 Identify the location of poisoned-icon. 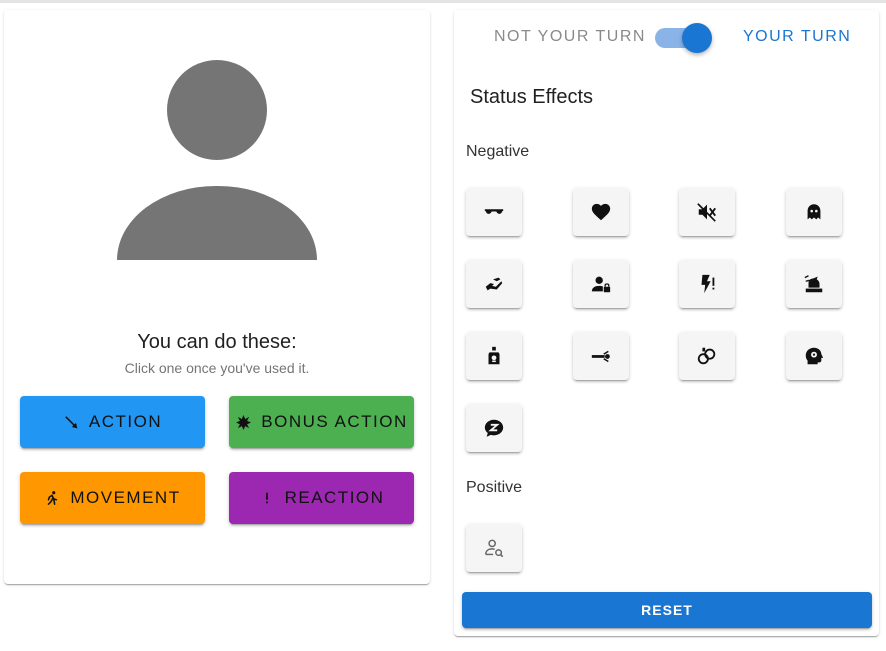
(494, 355).